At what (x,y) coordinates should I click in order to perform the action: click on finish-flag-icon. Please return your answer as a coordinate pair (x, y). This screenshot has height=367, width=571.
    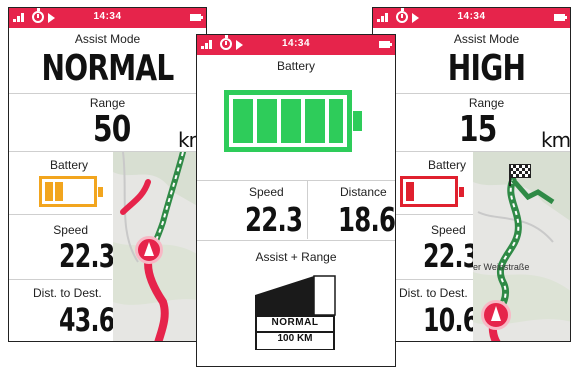
    Looking at the image, I should click on (520, 171).